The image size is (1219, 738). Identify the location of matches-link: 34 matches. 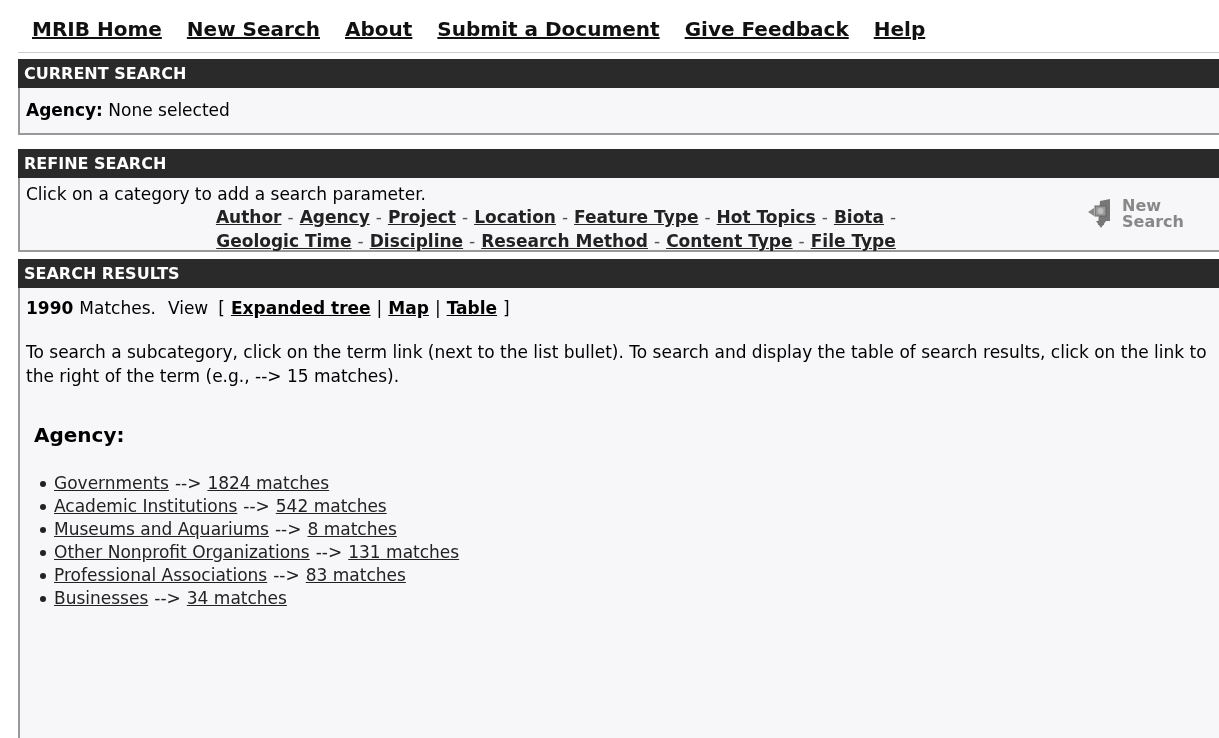
(236, 598).